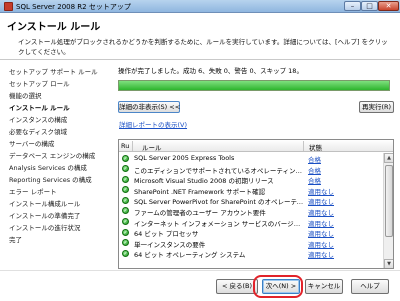  Describe the element at coordinates (184, 158) in the screenshot. I see `rule-name: SQL Server 2005 Express Tools` at that location.